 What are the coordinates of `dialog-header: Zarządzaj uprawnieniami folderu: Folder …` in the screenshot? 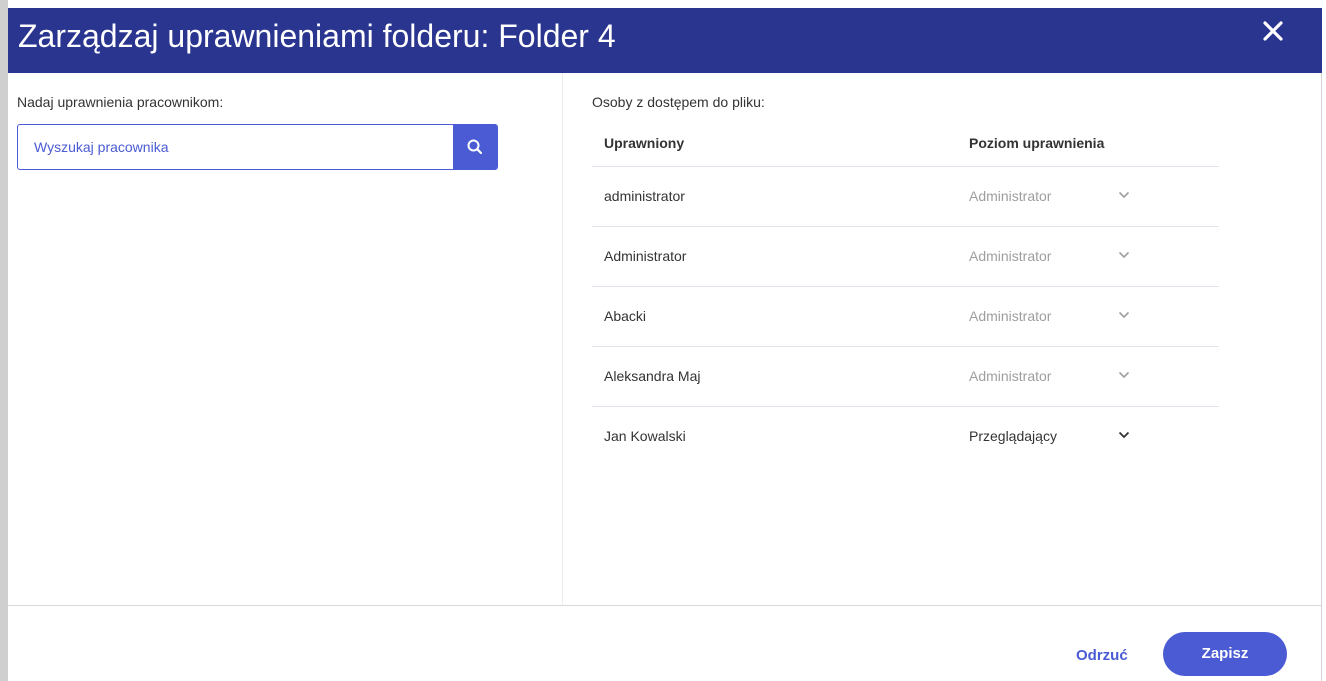 It's located at (665, 40).